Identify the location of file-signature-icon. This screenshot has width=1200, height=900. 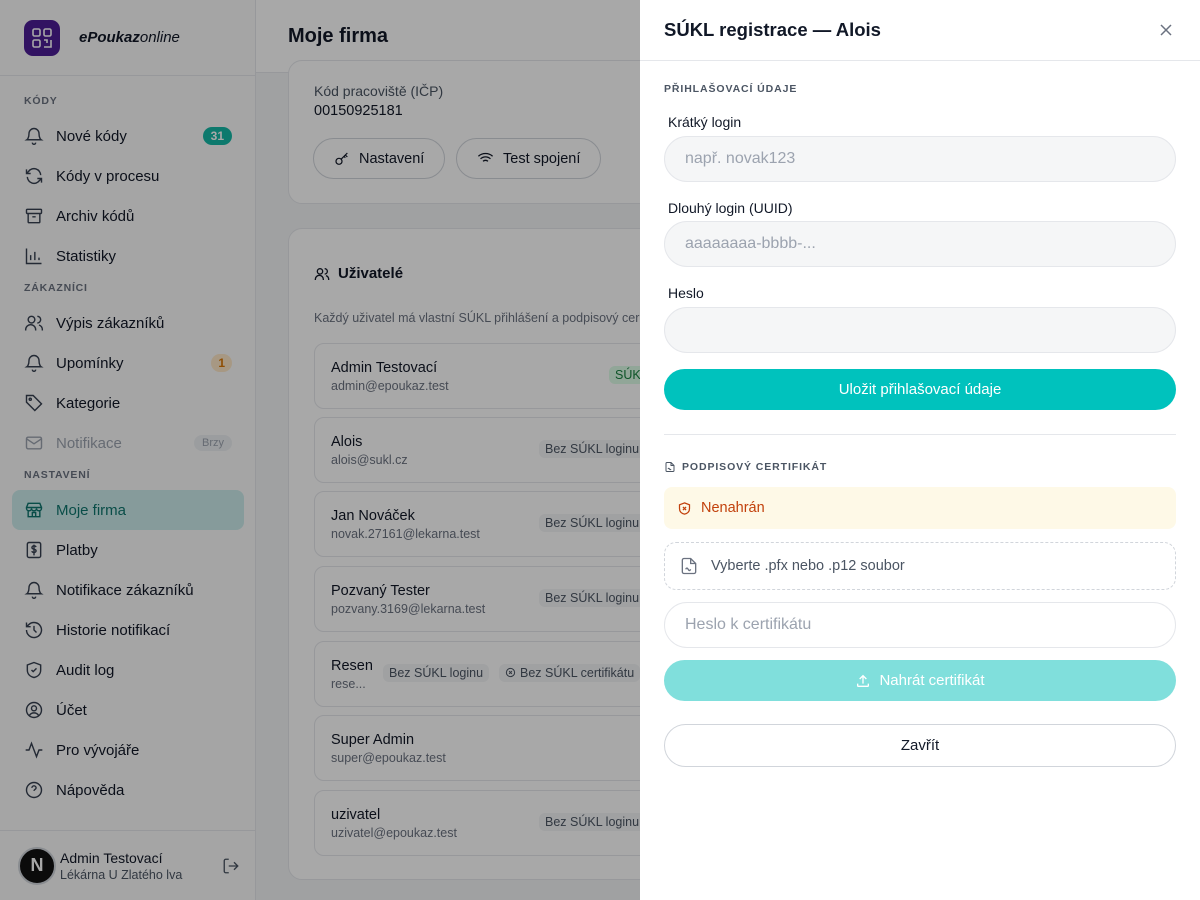
(670, 467).